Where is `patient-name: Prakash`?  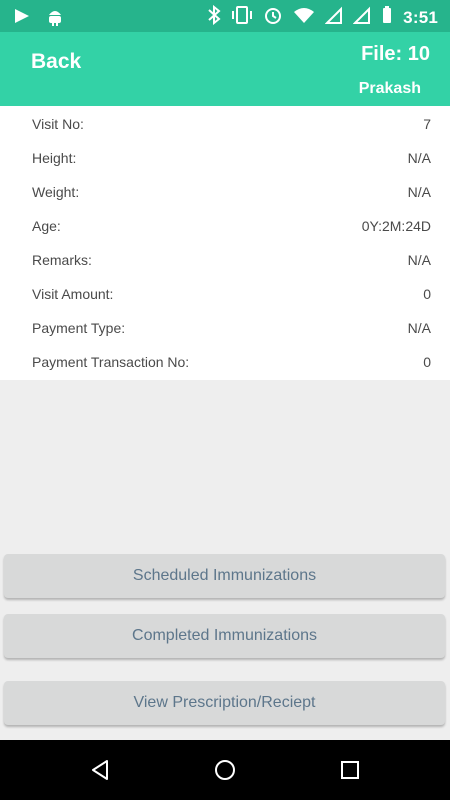
patient-name: Prakash is located at coordinates (389, 88).